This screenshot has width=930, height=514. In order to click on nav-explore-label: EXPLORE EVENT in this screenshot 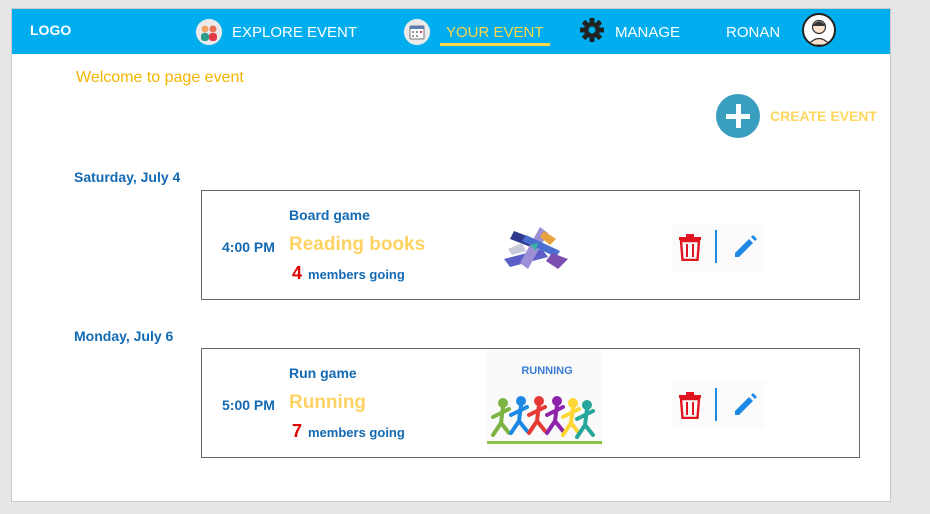, I will do `click(295, 32)`.